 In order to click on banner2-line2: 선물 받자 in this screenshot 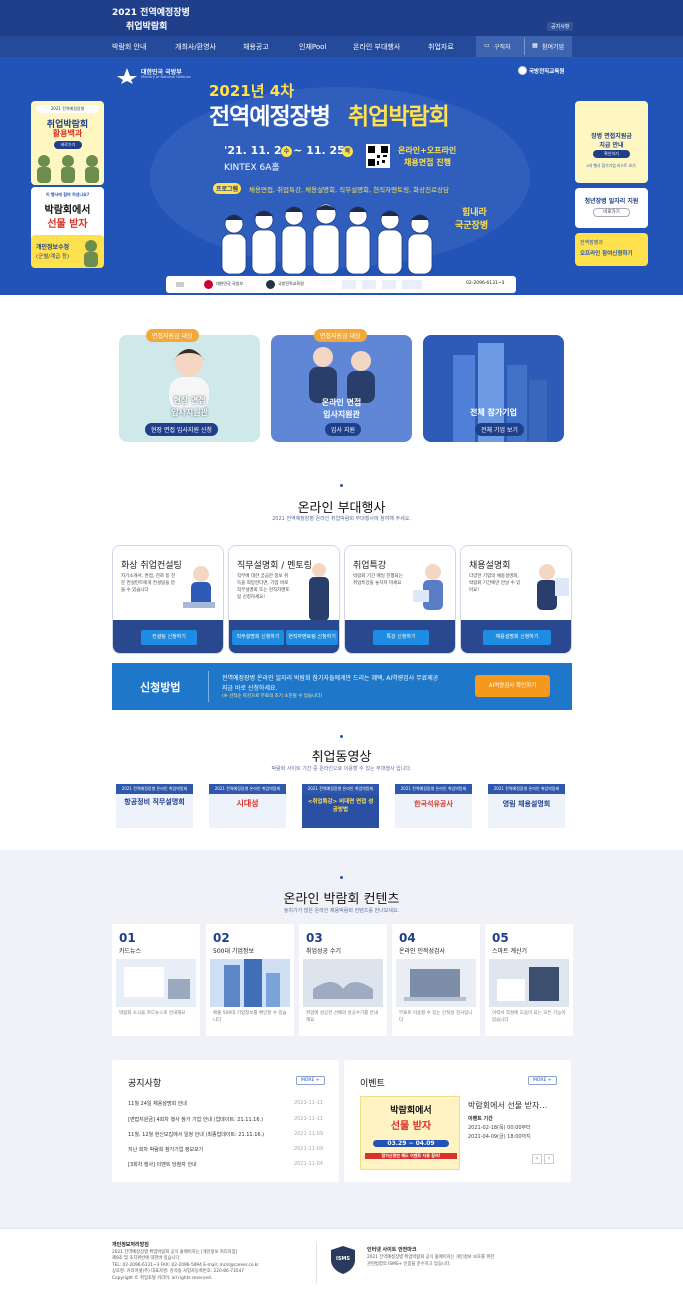, I will do `click(67, 224)`.